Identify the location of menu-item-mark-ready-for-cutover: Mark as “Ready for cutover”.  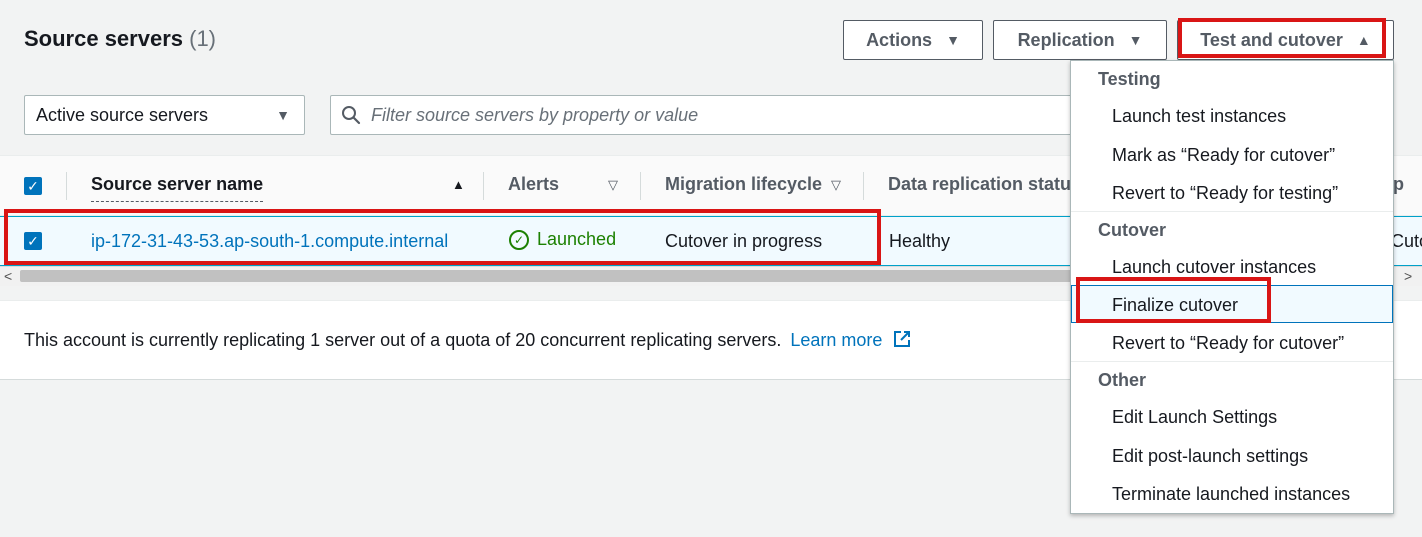
(1223, 155).